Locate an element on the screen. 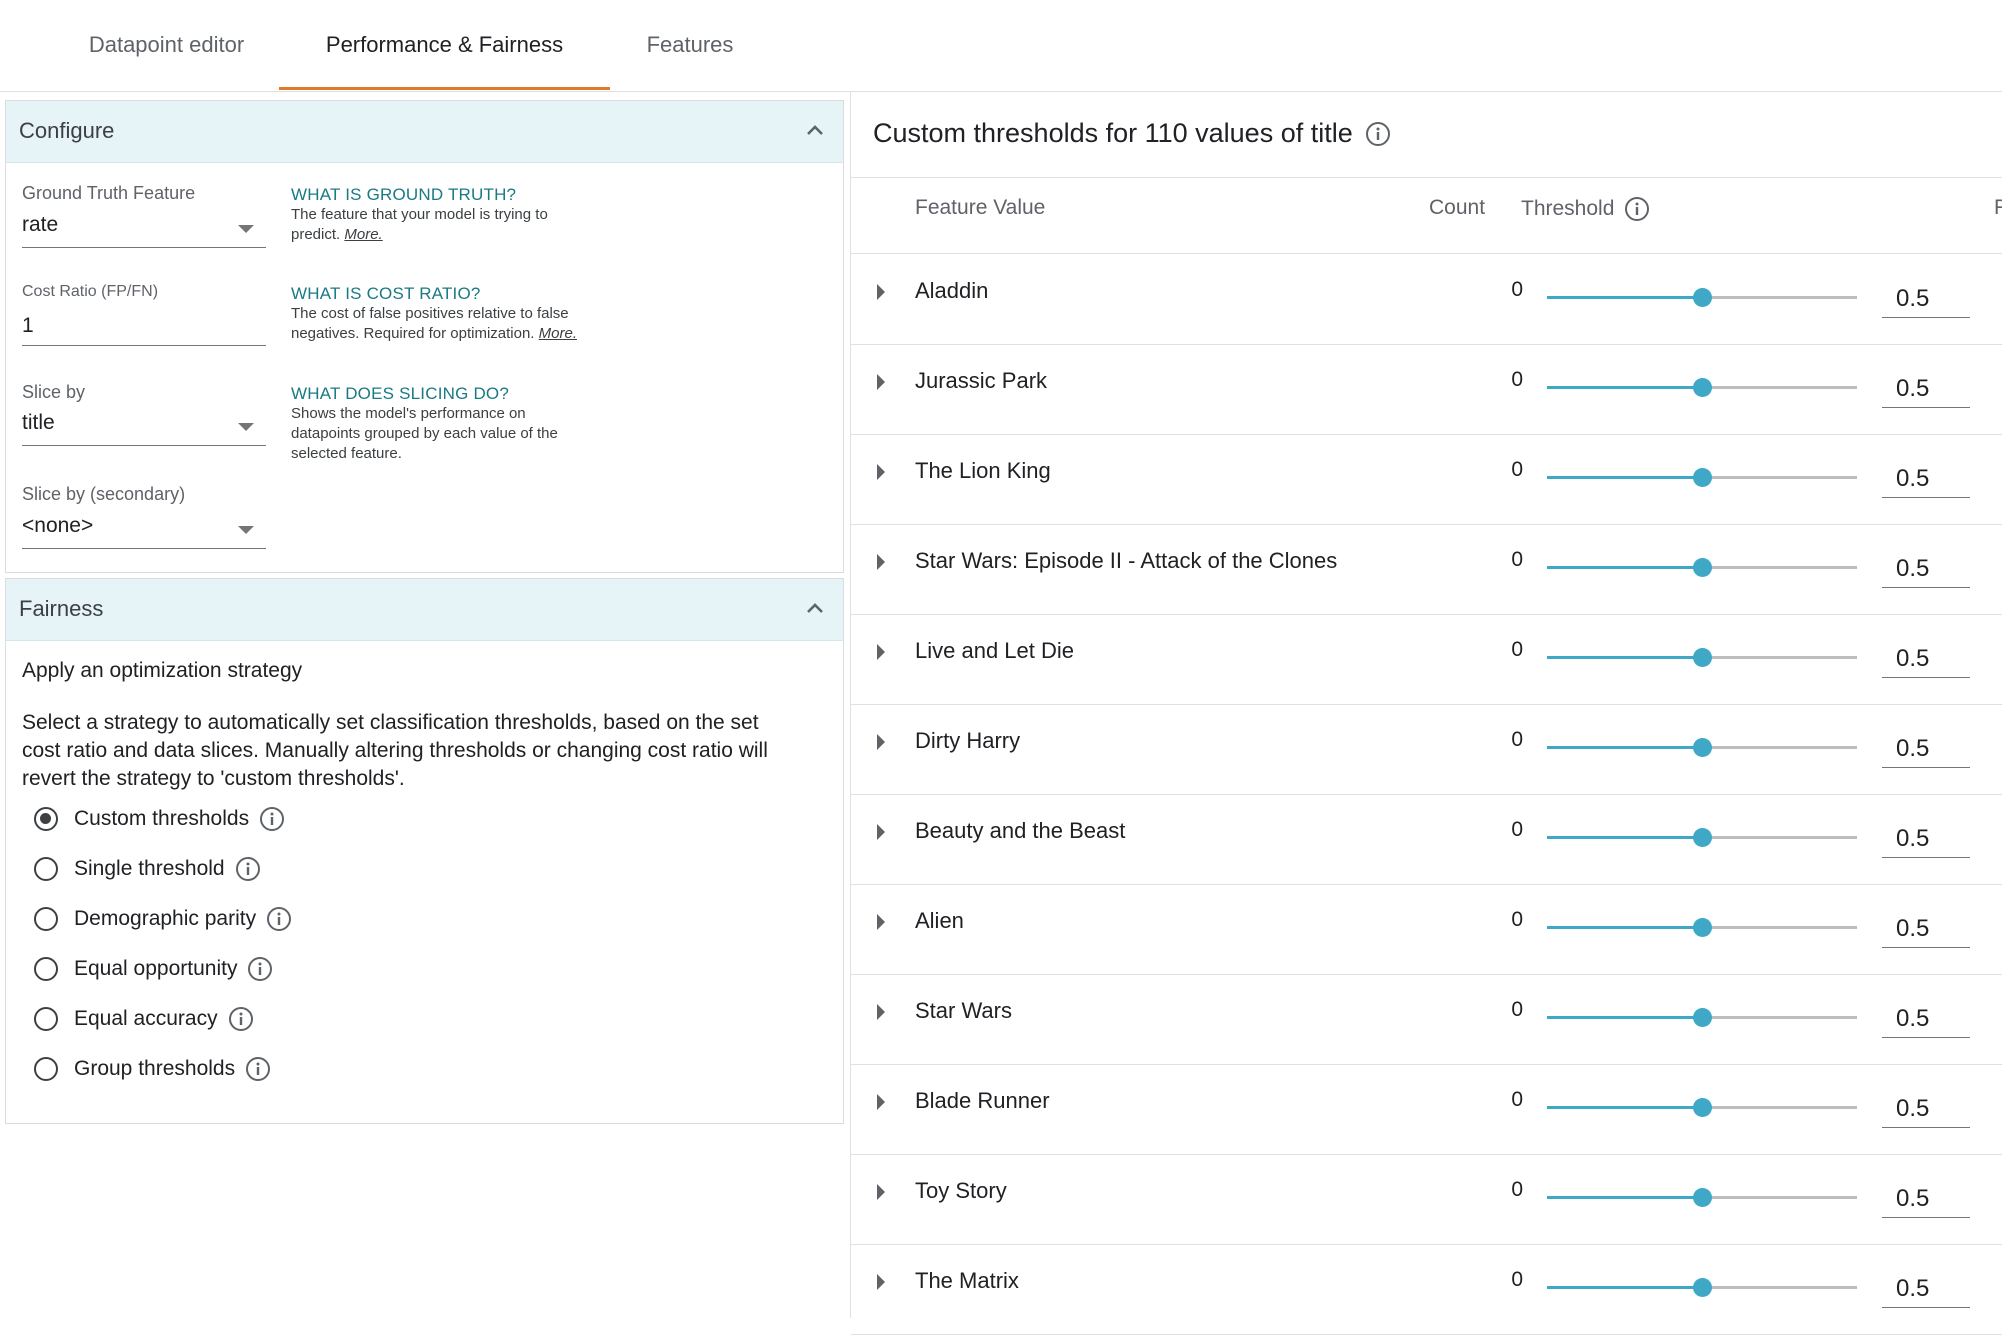 Image resolution: width=2002 pixels, height=1335 pixels. ground-truth-select: rate is located at coordinates (144, 228).